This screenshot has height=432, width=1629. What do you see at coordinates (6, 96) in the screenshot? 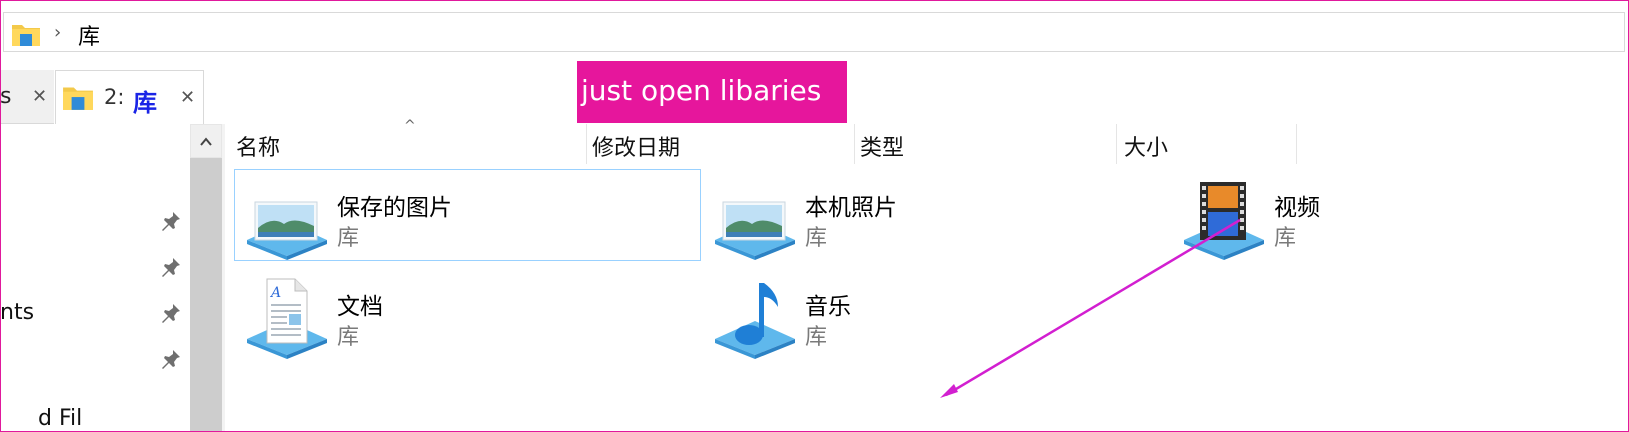
I see `tab-previous-label: s` at bounding box center [6, 96].